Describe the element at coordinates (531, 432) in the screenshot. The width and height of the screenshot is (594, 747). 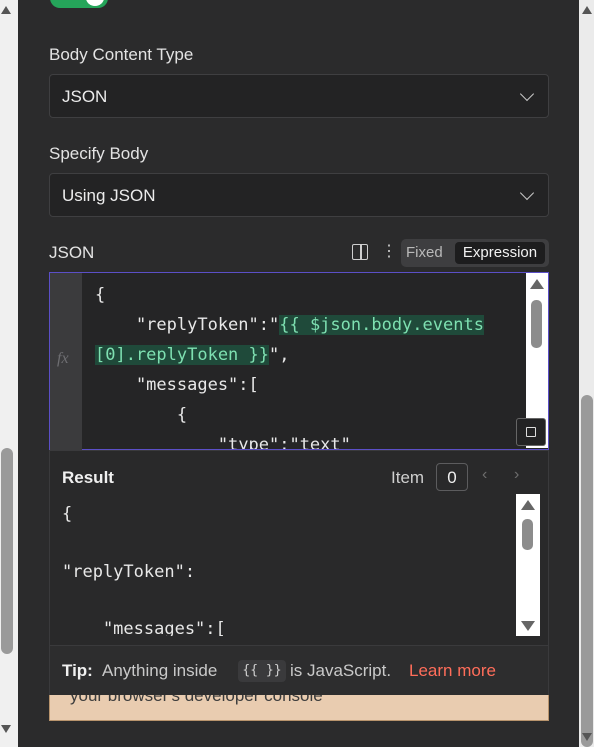
I see `expand-icon` at that location.